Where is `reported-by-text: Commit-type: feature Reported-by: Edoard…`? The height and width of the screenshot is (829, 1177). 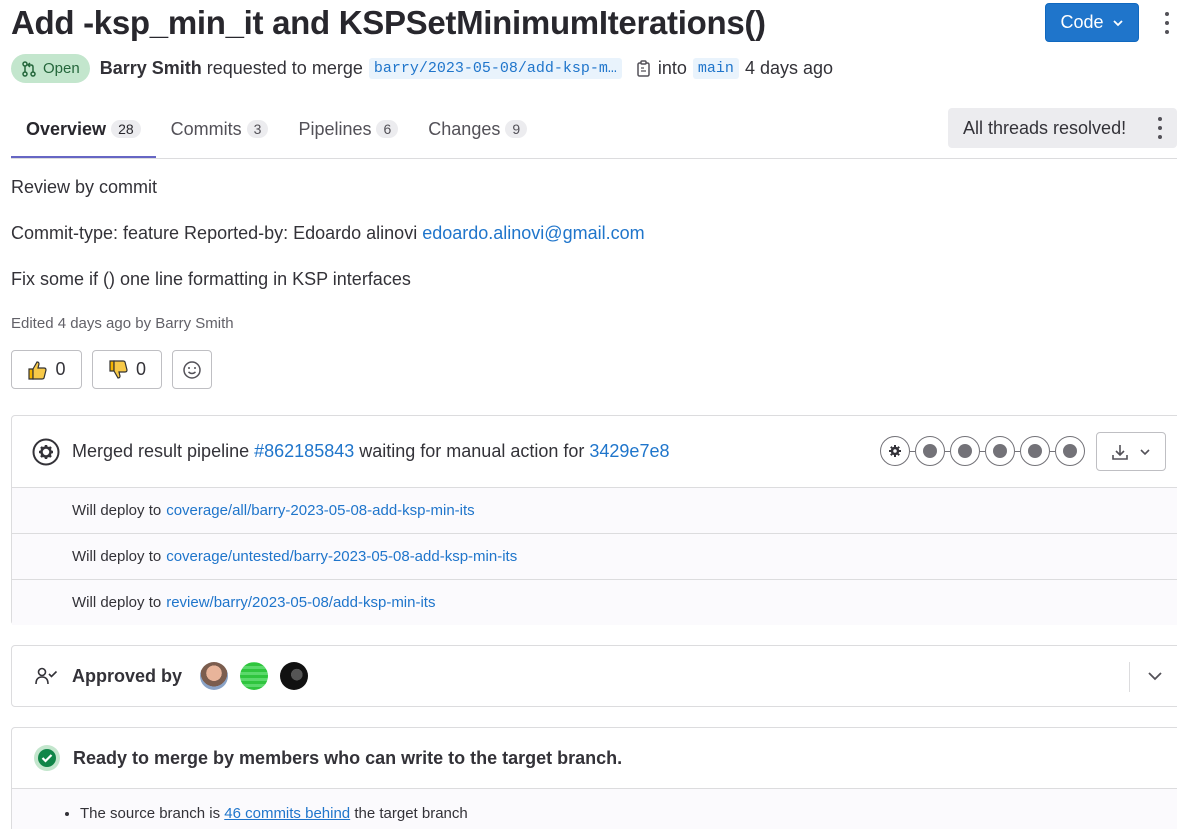 reported-by-text: Commit-type: feature Reported-by: Edoard… is located at coordinates (214, 233).